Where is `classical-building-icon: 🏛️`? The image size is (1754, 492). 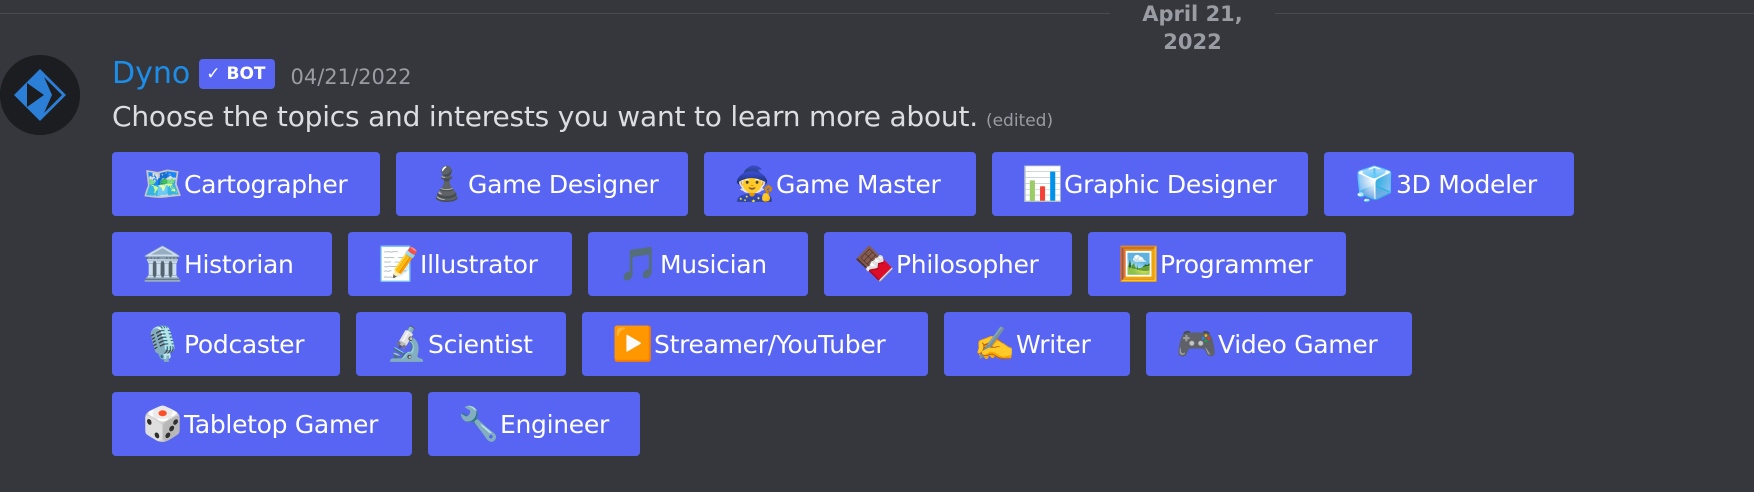
classical-building-icon: 🏛️ is located at coordinates (163, 263).